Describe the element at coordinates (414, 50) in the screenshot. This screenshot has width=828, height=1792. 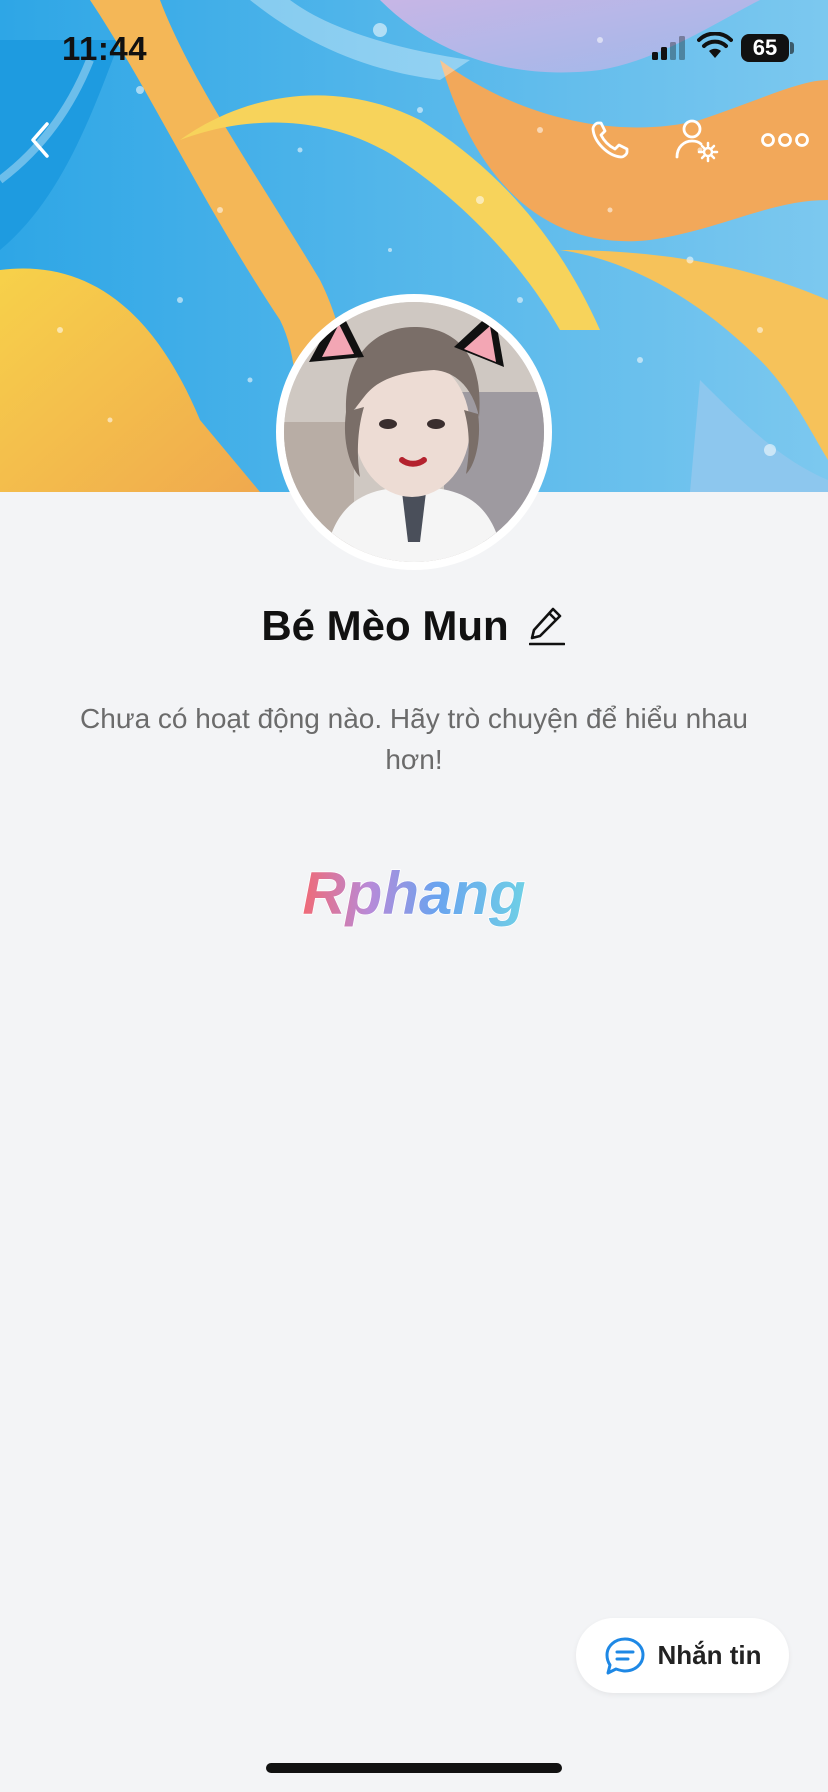
I see `status-bar: 11:44 65` at that location.